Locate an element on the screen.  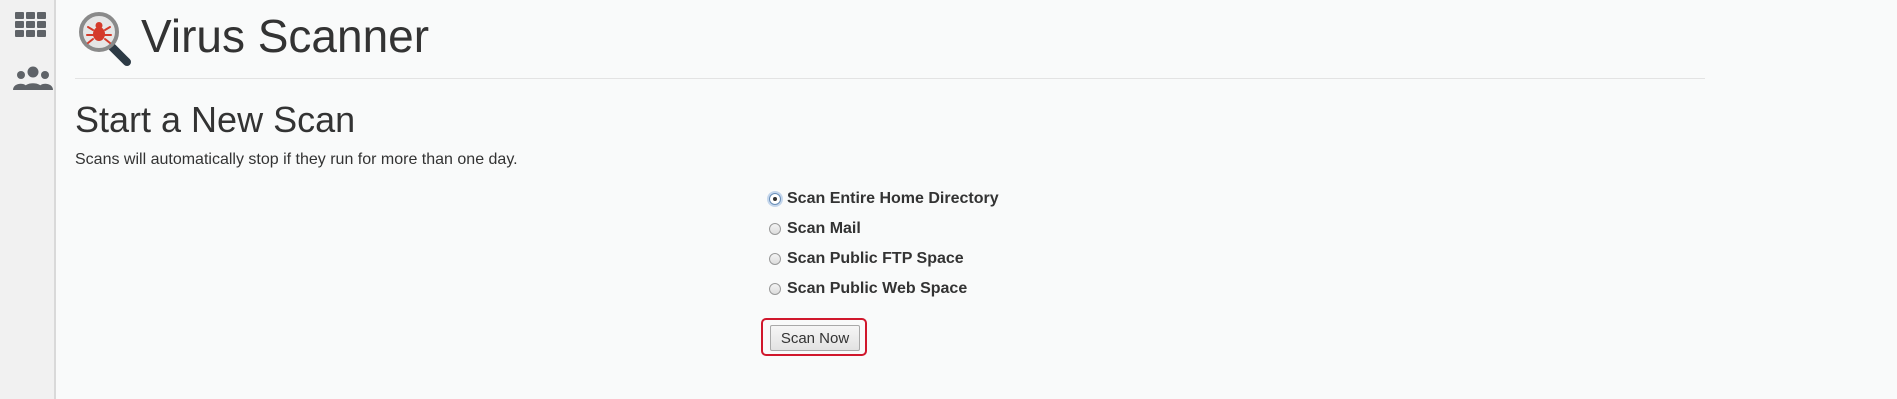
option-scan-ftp-space: Scan Public FTP Space is located at coordinates (884, 259).